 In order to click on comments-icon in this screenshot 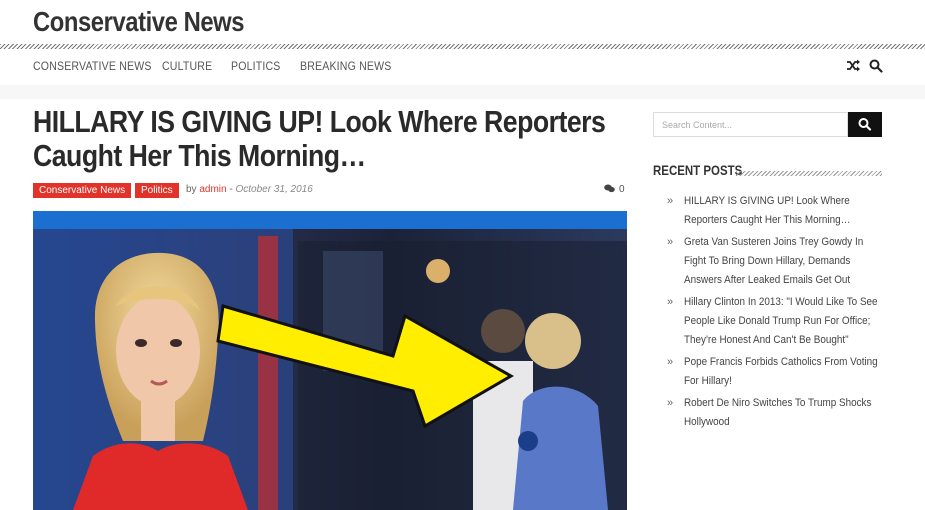, I will do `click(609, 188)`.